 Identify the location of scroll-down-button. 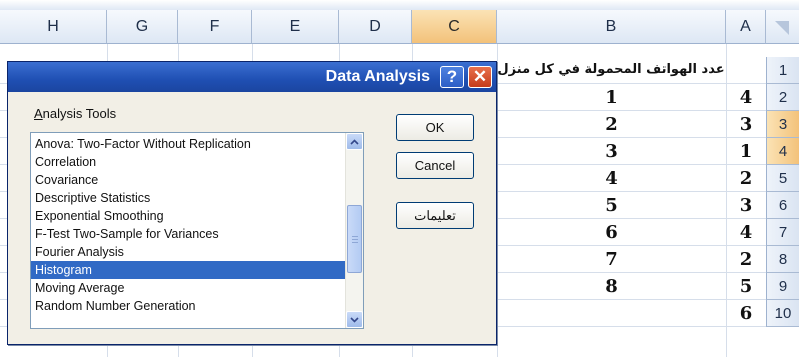
(354, 319).